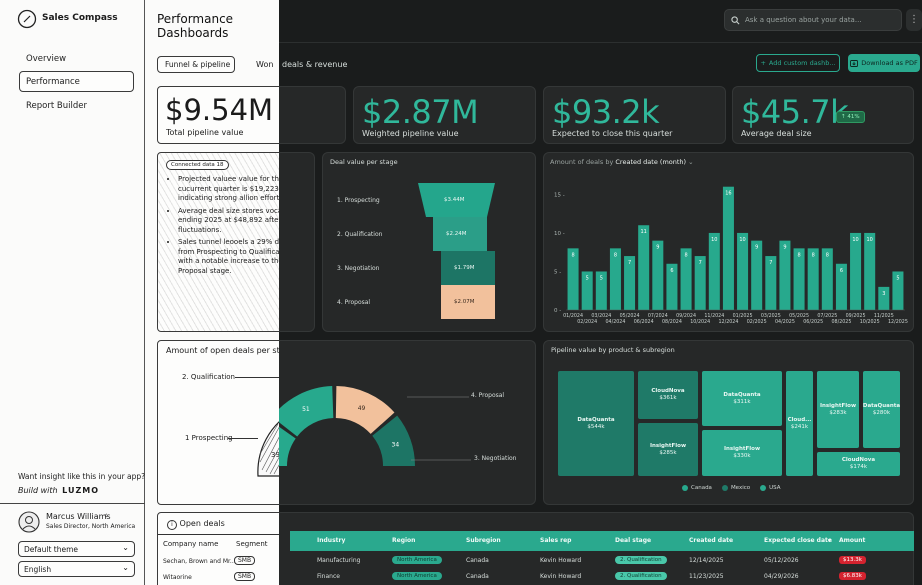 This screenshot has width=922, height=585. I want to click on cell-deal-stage: 2. Qualification, so click(641, 560).